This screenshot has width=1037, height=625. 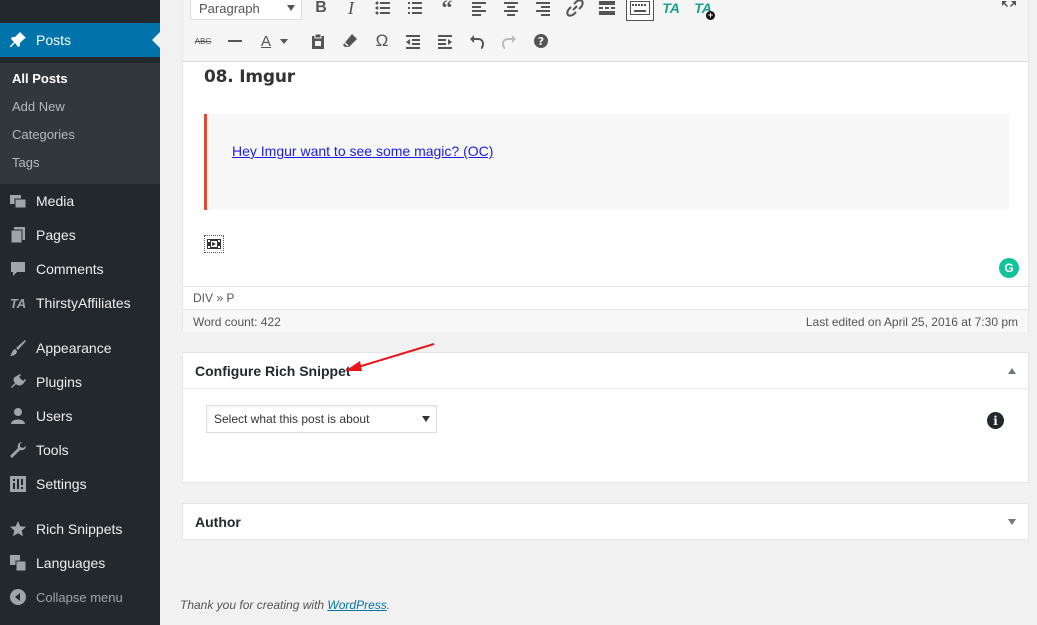 I want to click on strikethrough-button: ABC, so click(x=203, y=41).